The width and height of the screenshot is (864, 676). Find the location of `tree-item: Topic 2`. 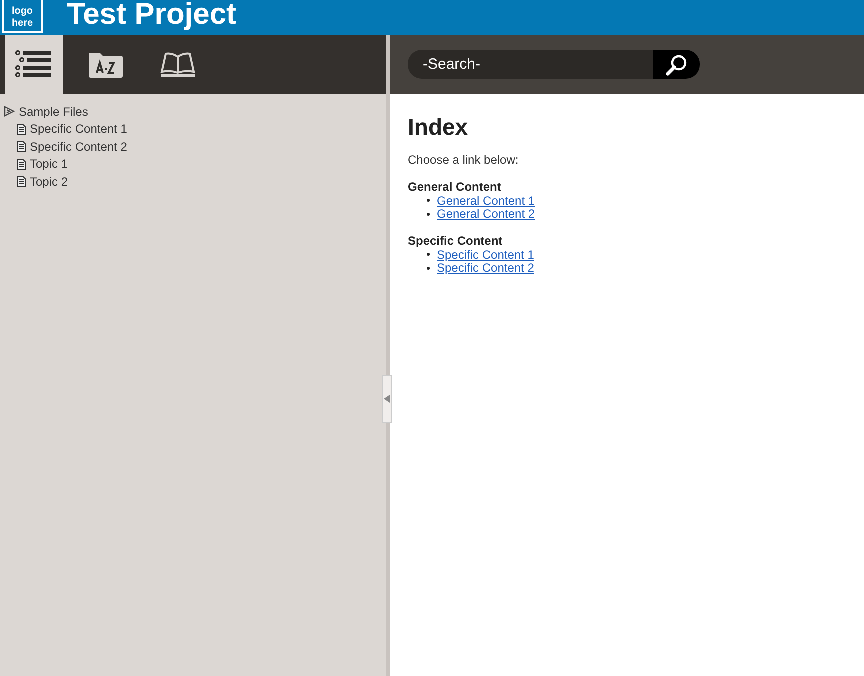

tree-item: Topic 2 is located at coordinates (49, 181).